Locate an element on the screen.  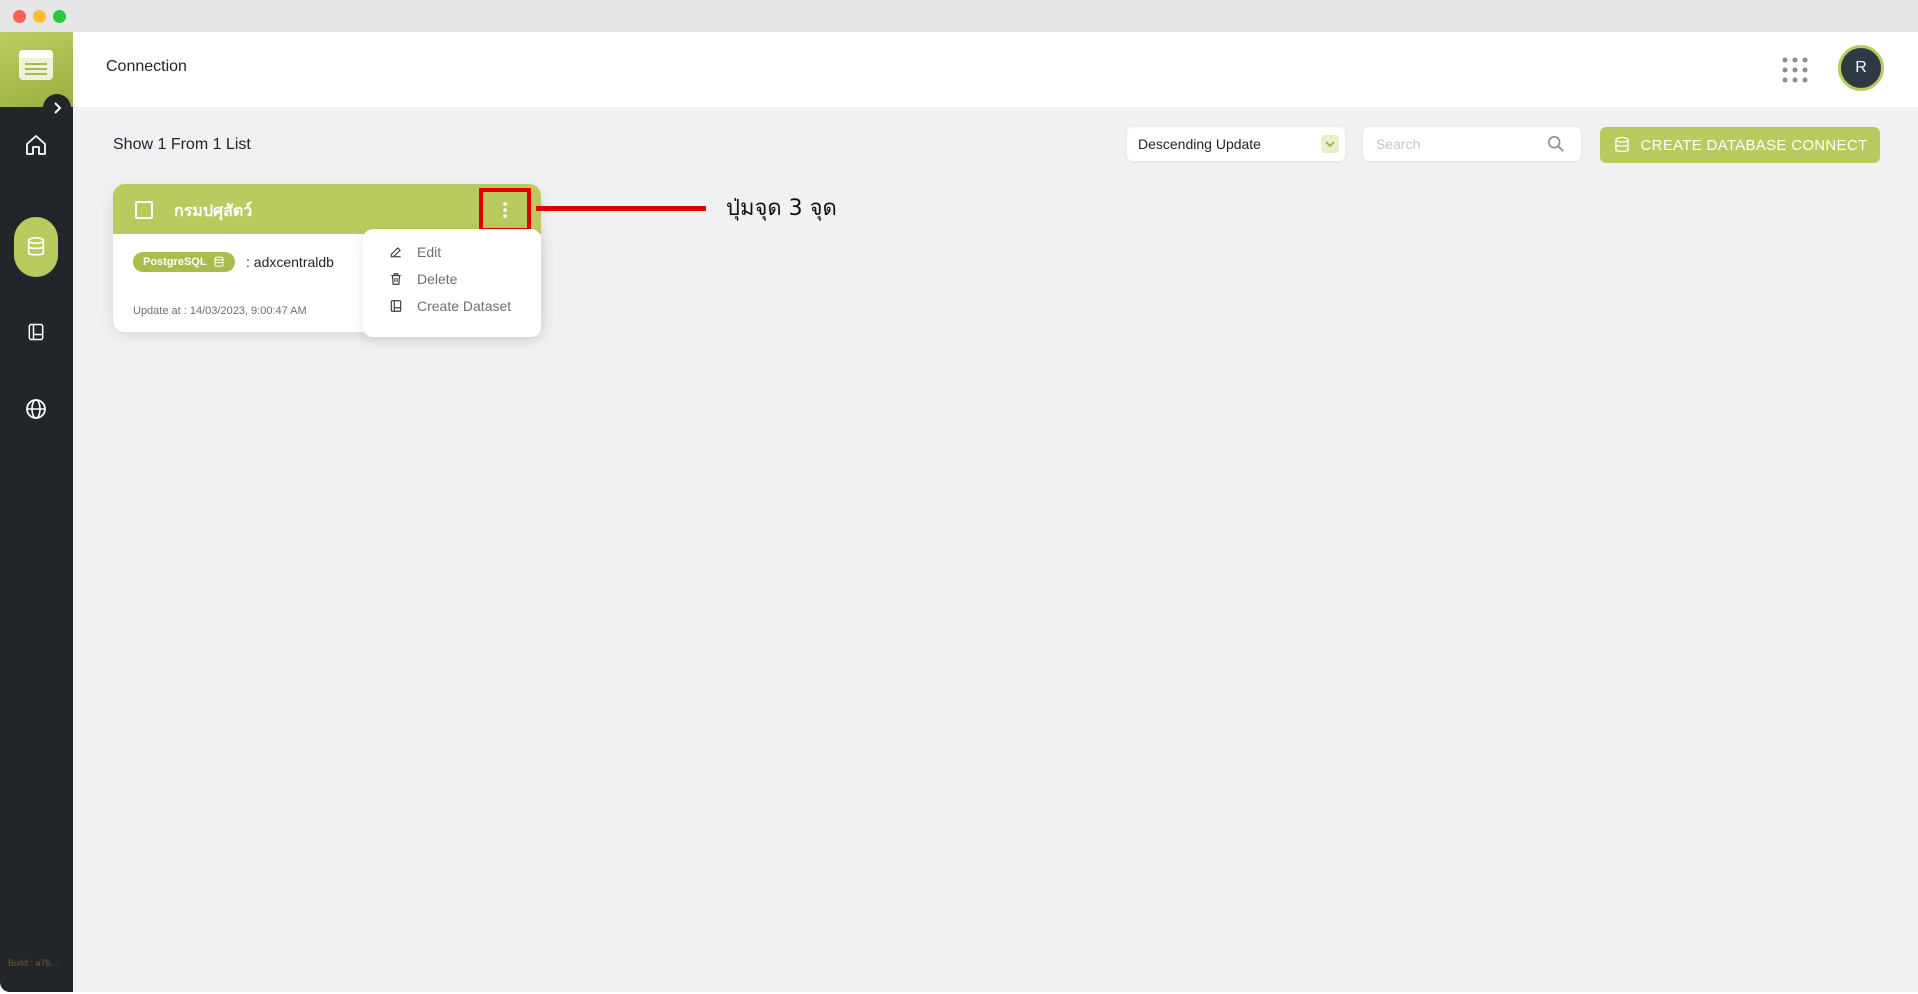
sidebar-item-dataset is located at coordinates (36, 332).